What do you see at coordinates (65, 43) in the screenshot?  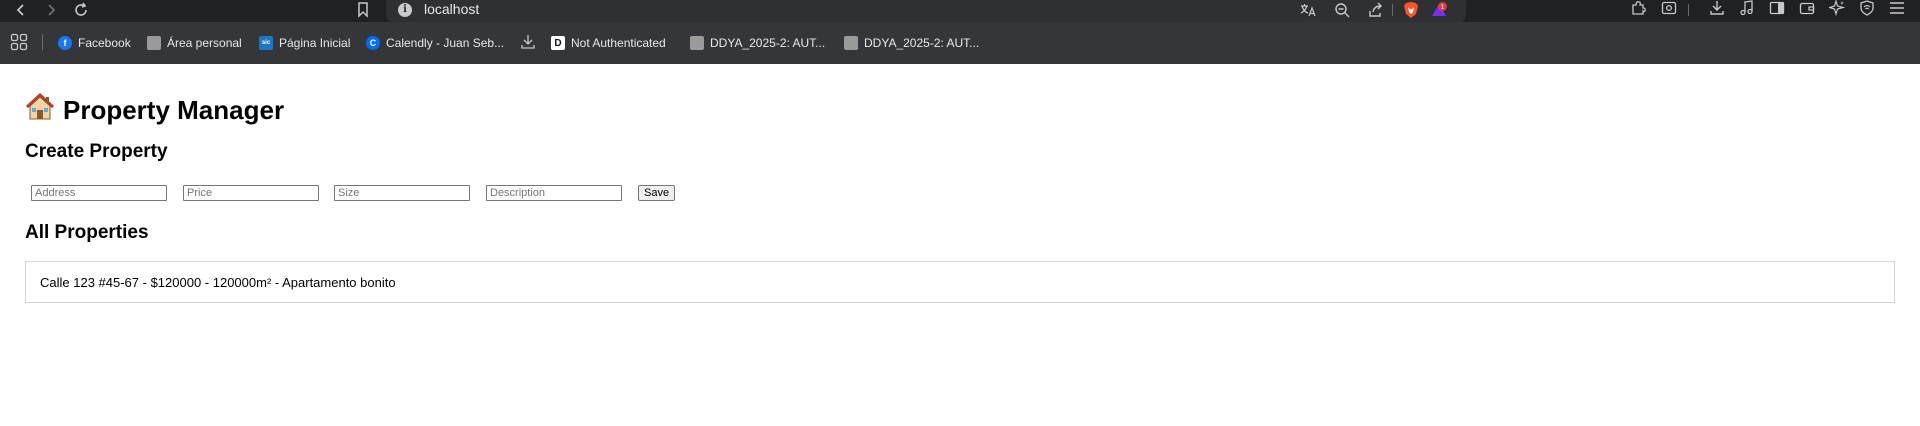 I see `facebook-icon: f` at bounding box center [65, 43].